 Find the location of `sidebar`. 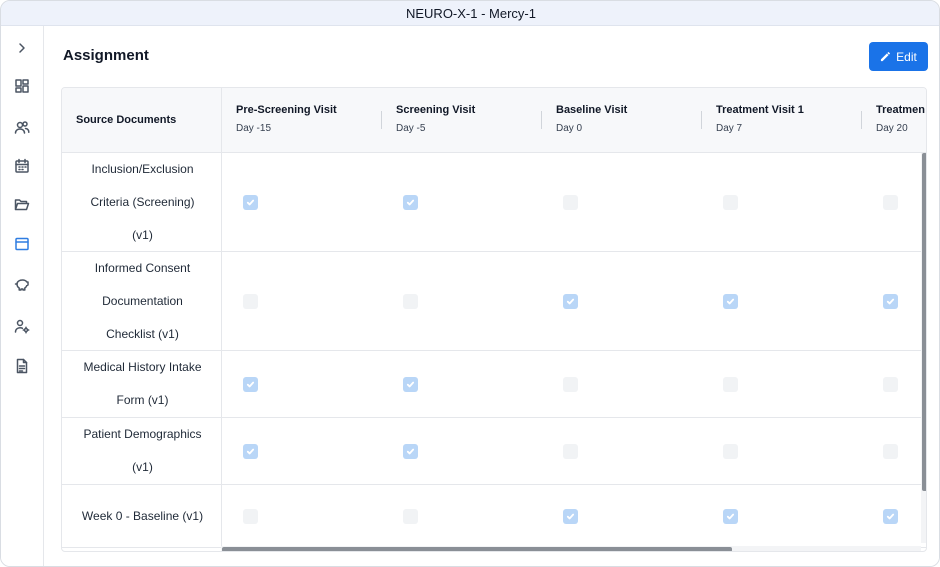

sidebar is located at coordinates (22, 296).